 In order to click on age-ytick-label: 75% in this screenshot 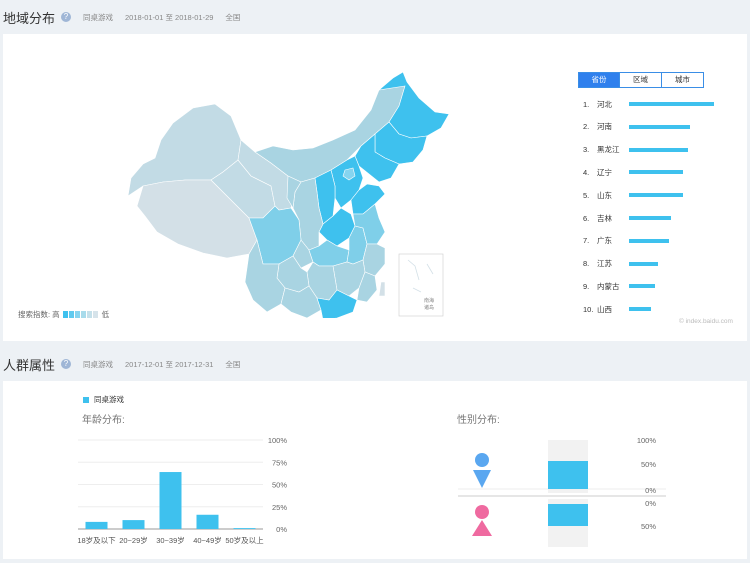, I will do `click(279, 462)`.